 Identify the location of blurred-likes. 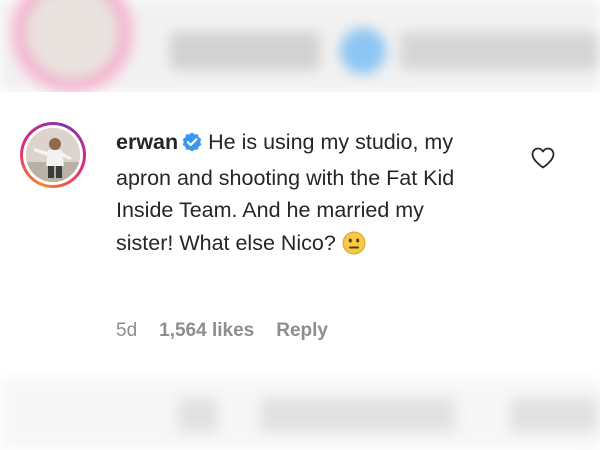
(357, 415).